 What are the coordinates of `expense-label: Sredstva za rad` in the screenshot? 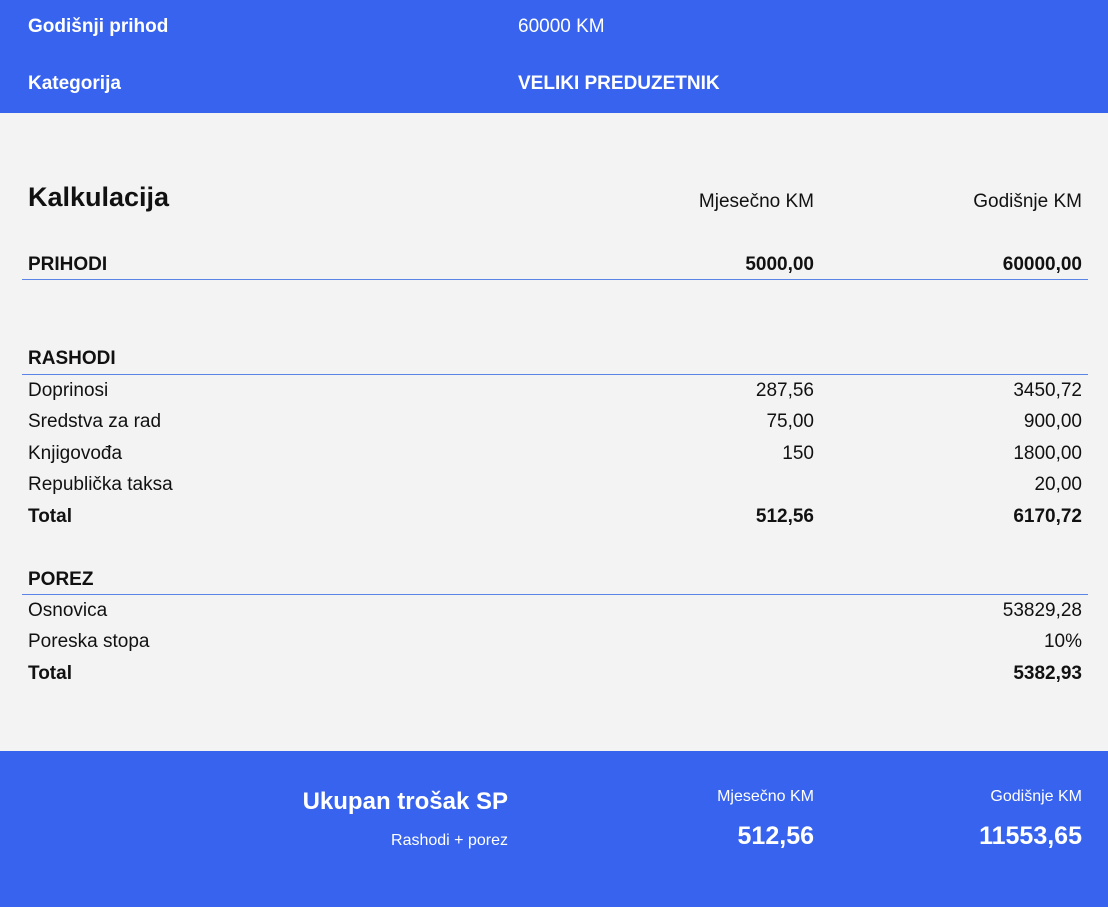 It's located at (95, 421).